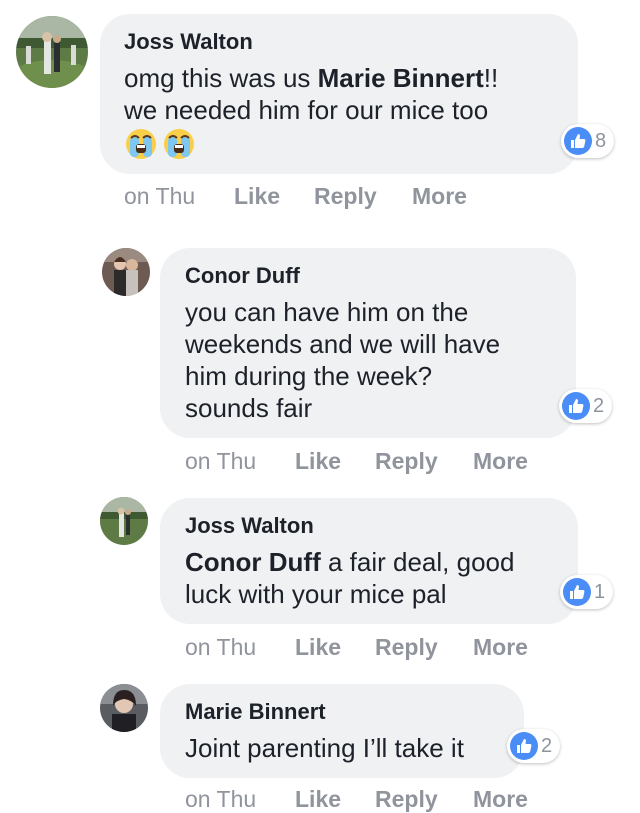 This screenshot has height=813, width=640. What do you see at coordinates (343, 344) in the screenshot?
I see `comment-text-line: weekends and we will have` at bounding box center [343, 344].